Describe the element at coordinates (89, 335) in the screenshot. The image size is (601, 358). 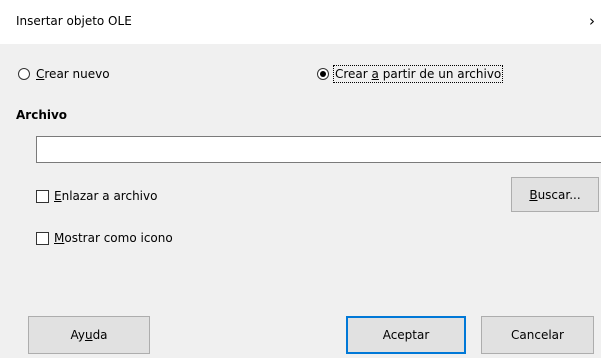
I see `help-button: Ay u da` at that location.